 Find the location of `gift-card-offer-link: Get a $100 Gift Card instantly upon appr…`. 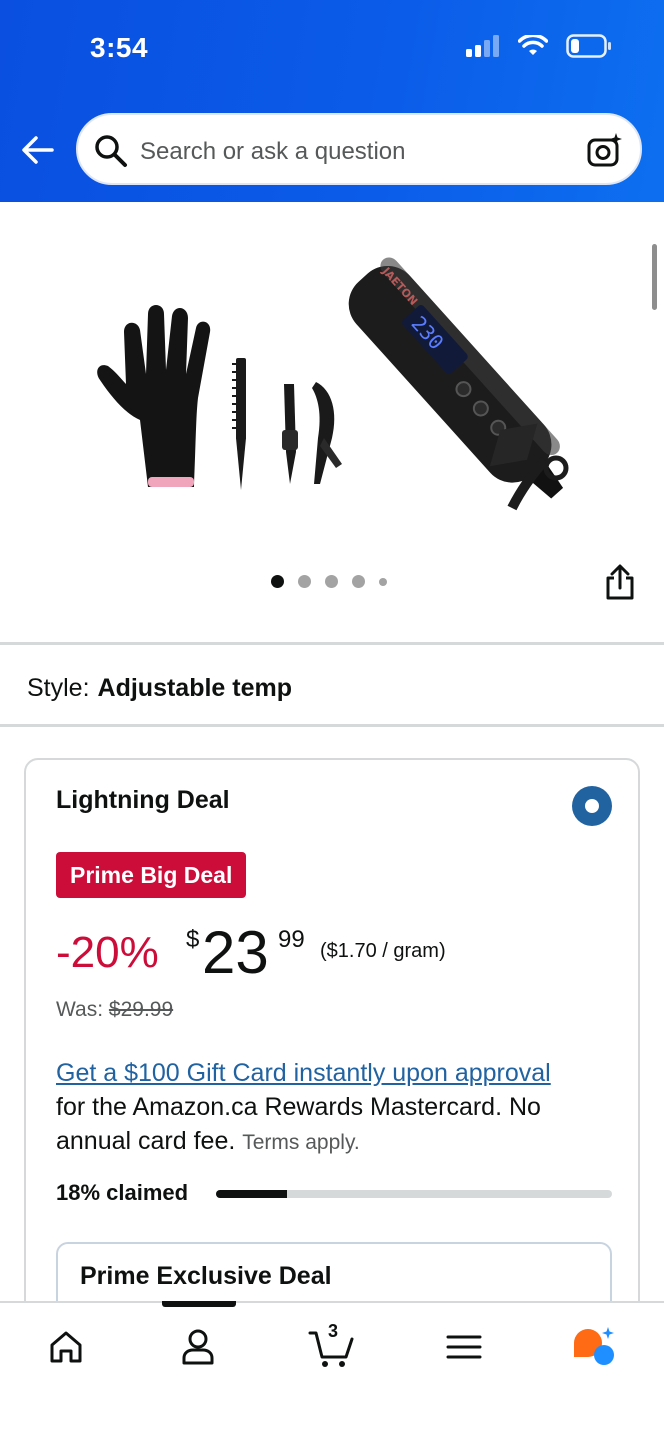

gift-card-offer-link: Get a $100 Gift Card instantly upon appr… is located at coordinates (336, 1073).